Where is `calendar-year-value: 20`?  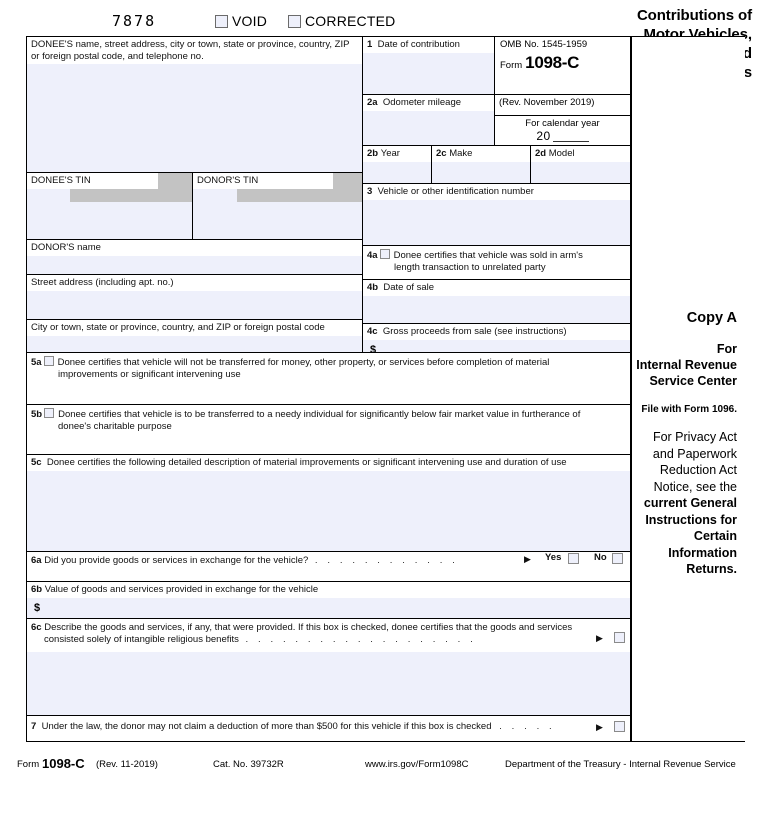
calendar-year-value: 20 is located at coordinates (562, 137).